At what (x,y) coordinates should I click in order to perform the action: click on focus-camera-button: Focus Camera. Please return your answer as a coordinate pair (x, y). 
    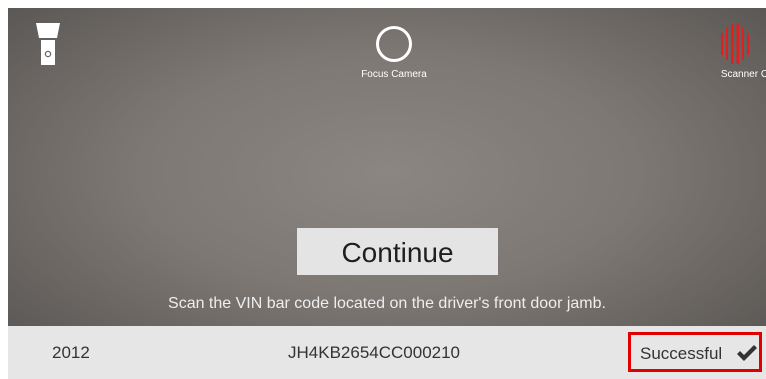
    Looking at the image, I should click on (398, 51).